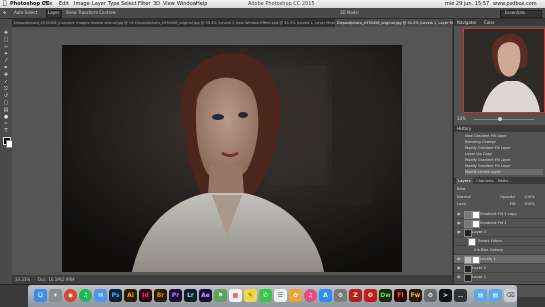 Image resolution: width=545 pixels, height=307 pixels. I want to click on opacity-value: 100%, so click(529, 196).